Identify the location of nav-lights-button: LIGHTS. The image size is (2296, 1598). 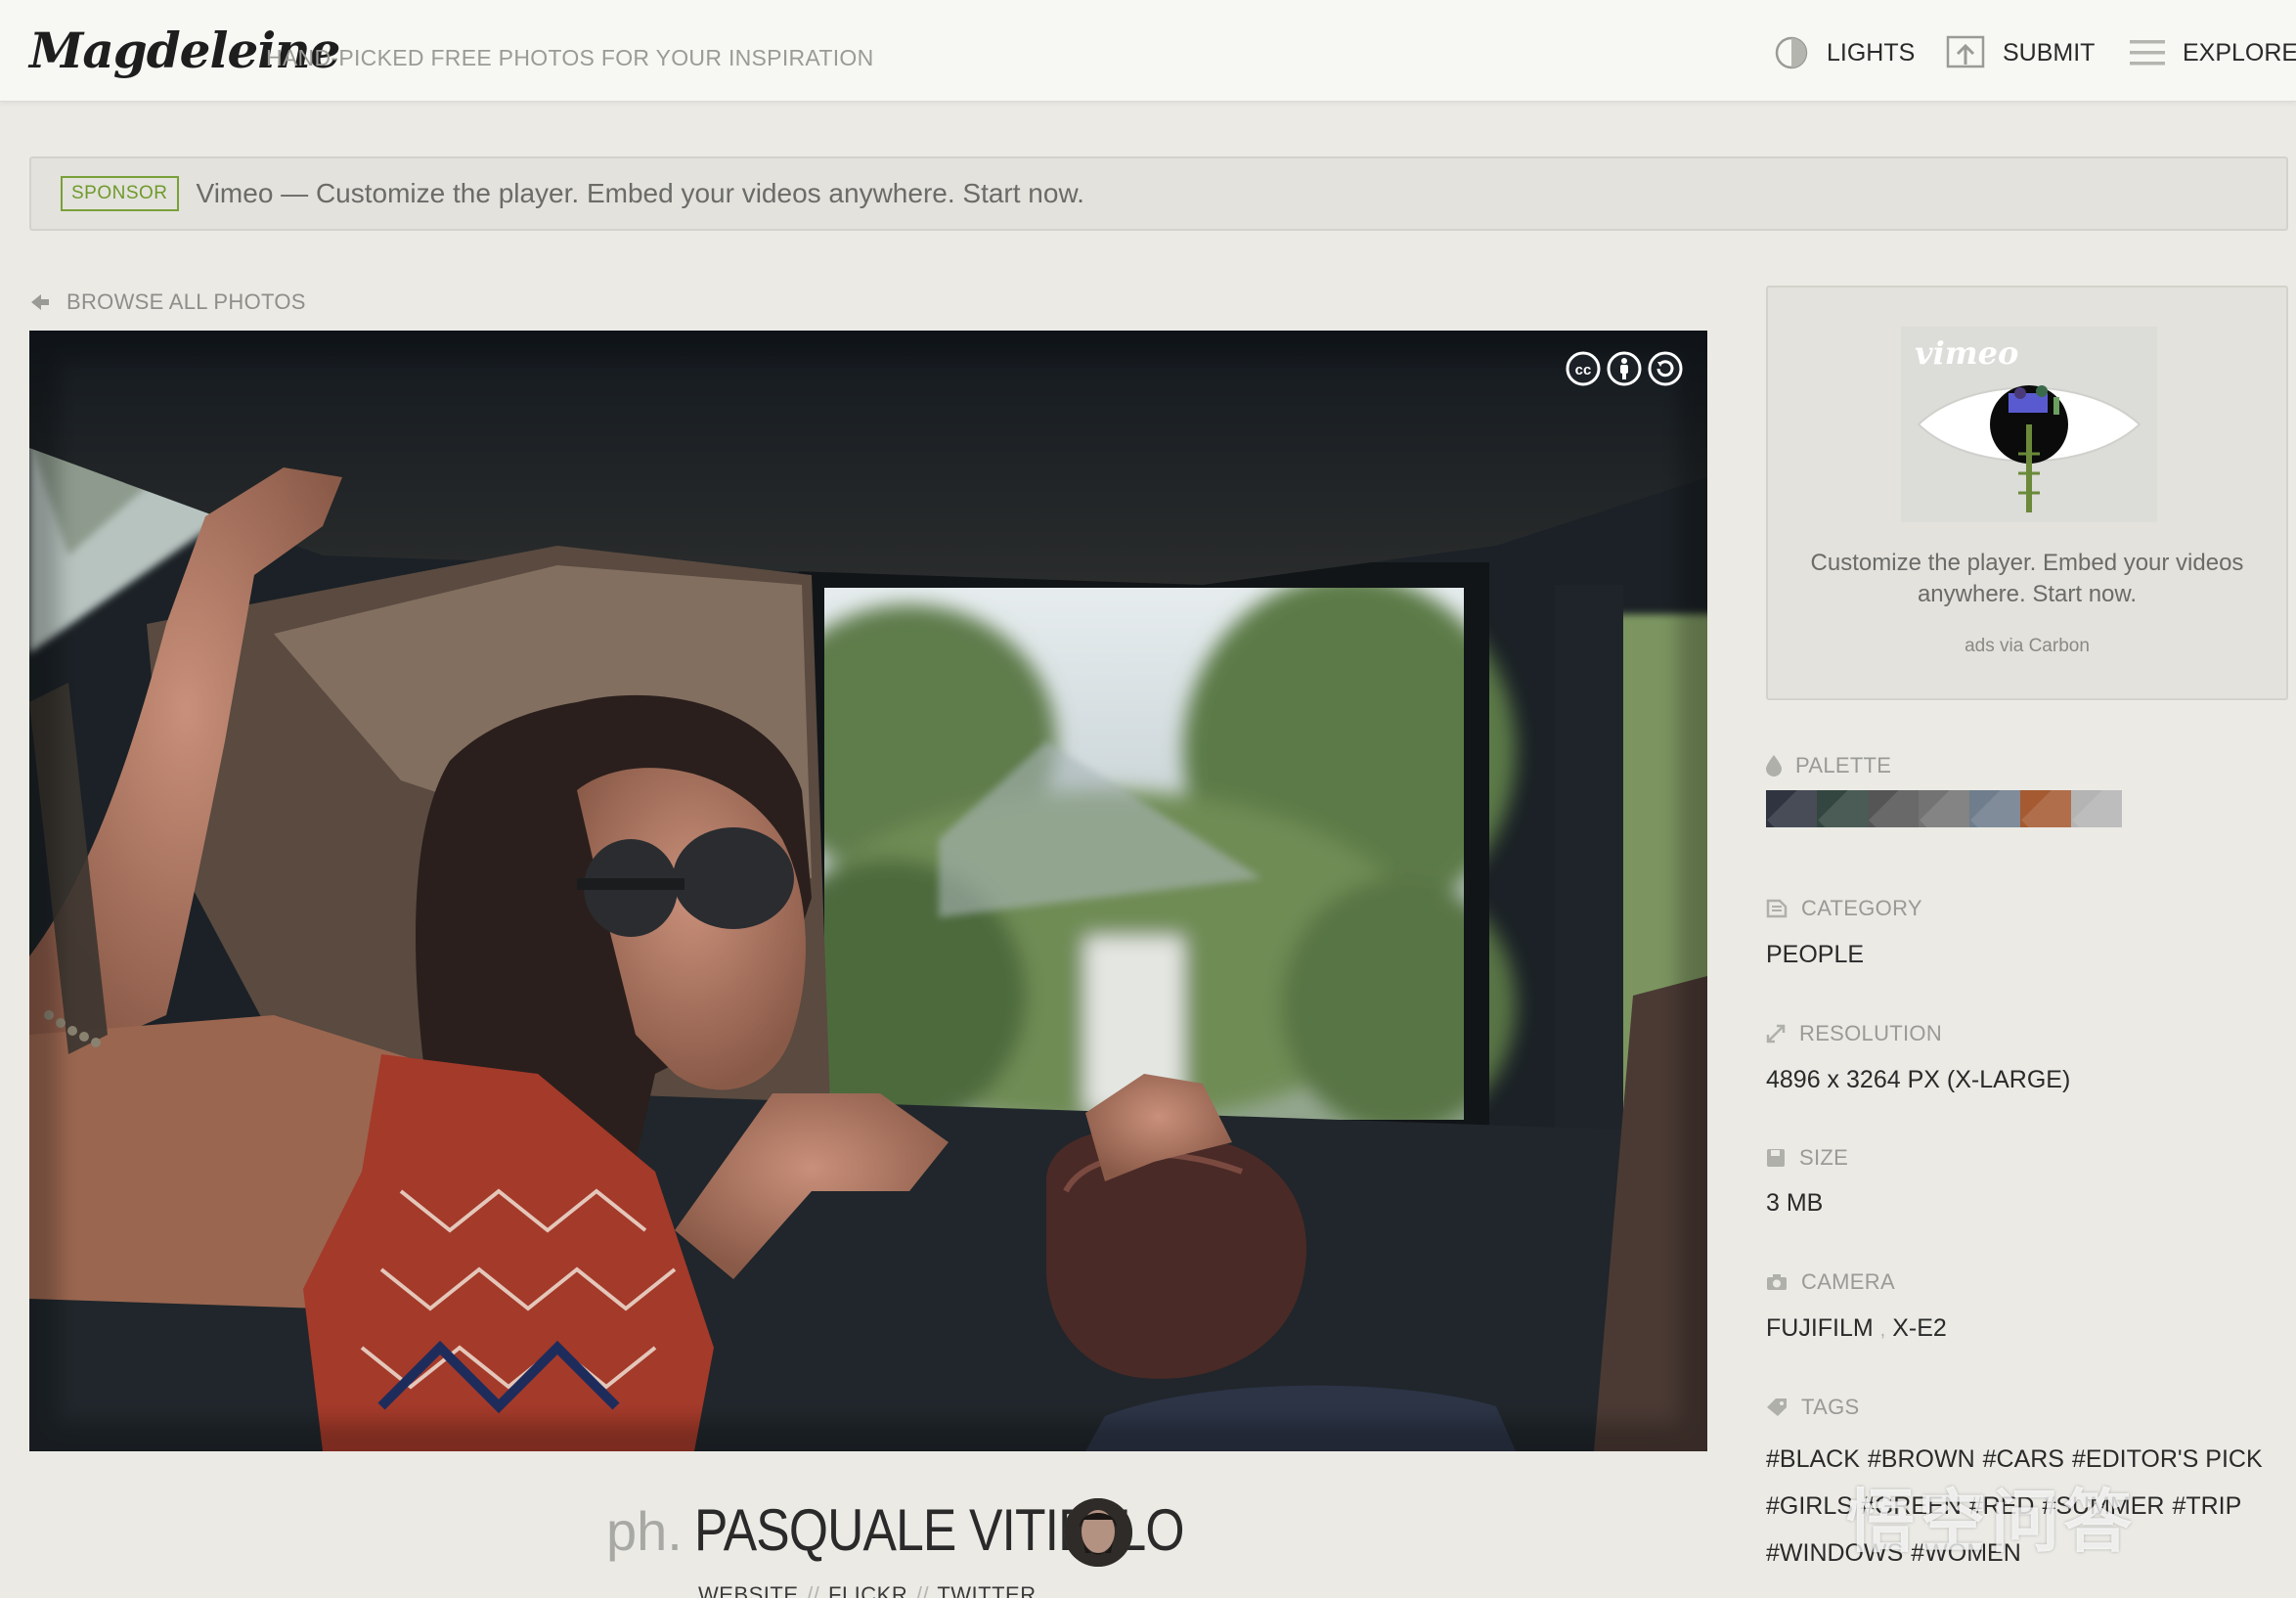
(1844, 52).